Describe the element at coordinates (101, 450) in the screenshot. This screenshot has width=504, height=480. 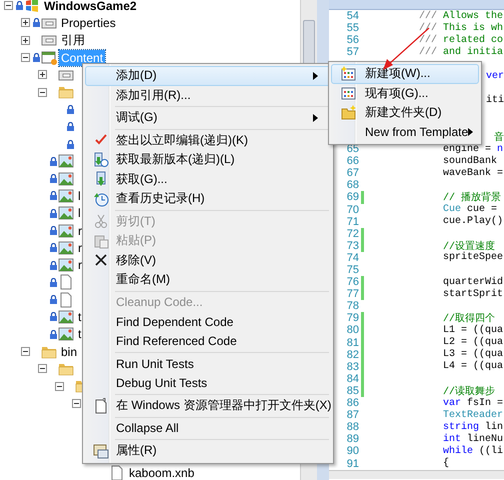
I see `properties-icon` at that location.